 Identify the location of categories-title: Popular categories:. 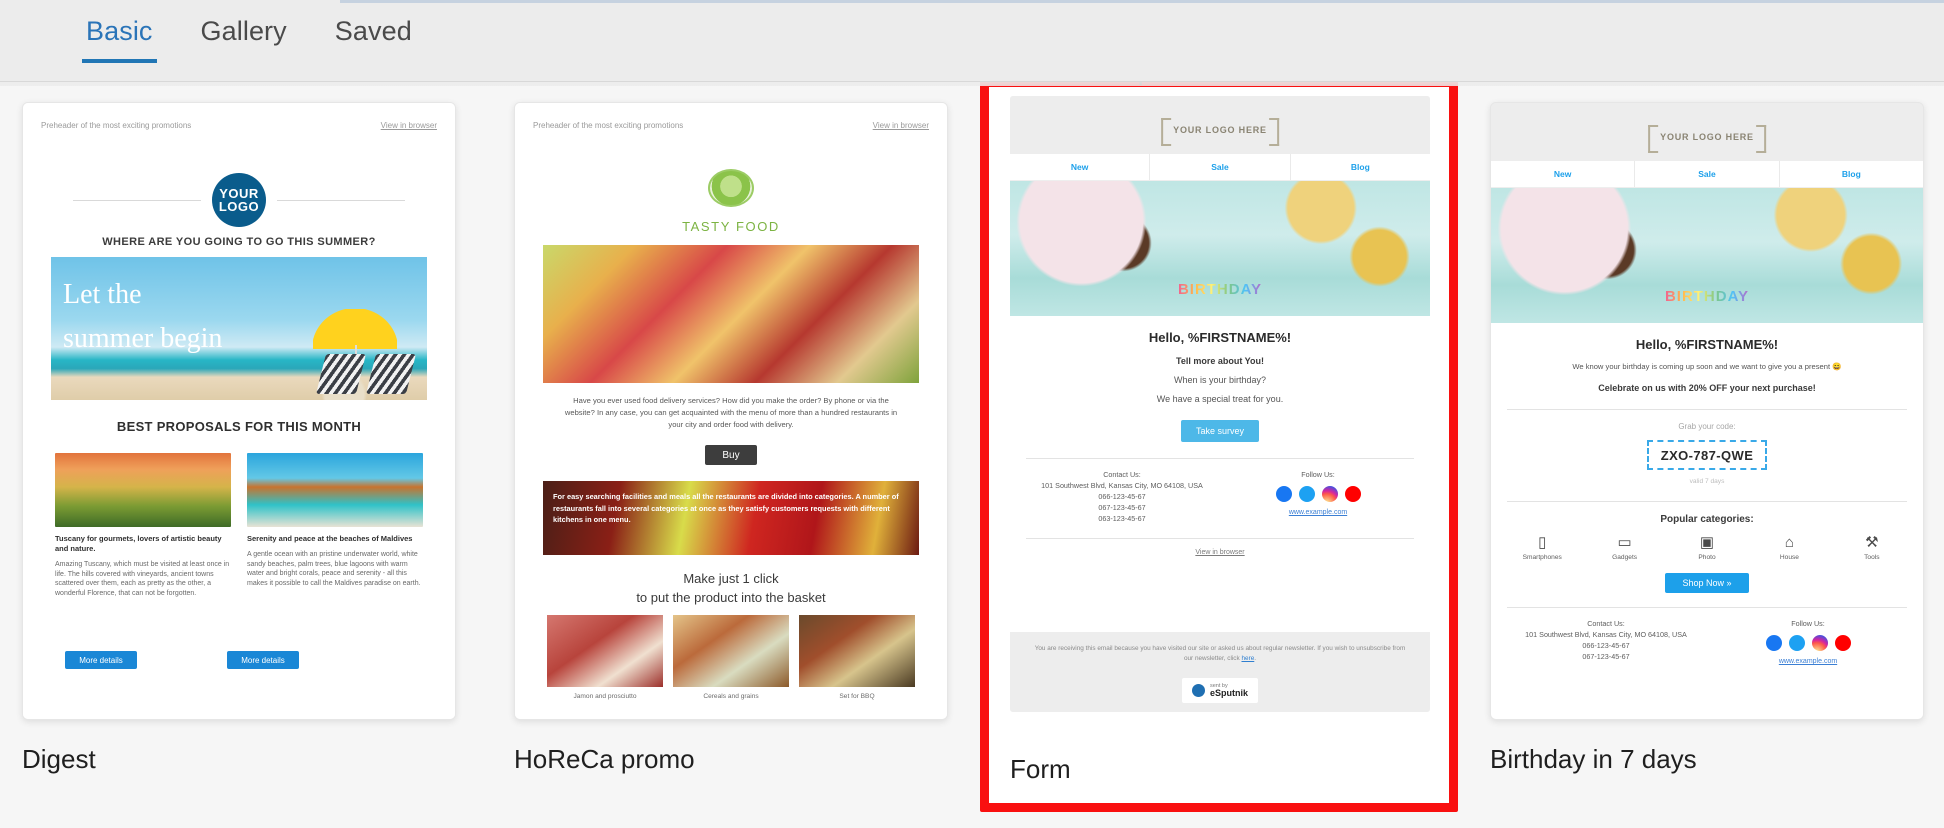
(1707, 519).